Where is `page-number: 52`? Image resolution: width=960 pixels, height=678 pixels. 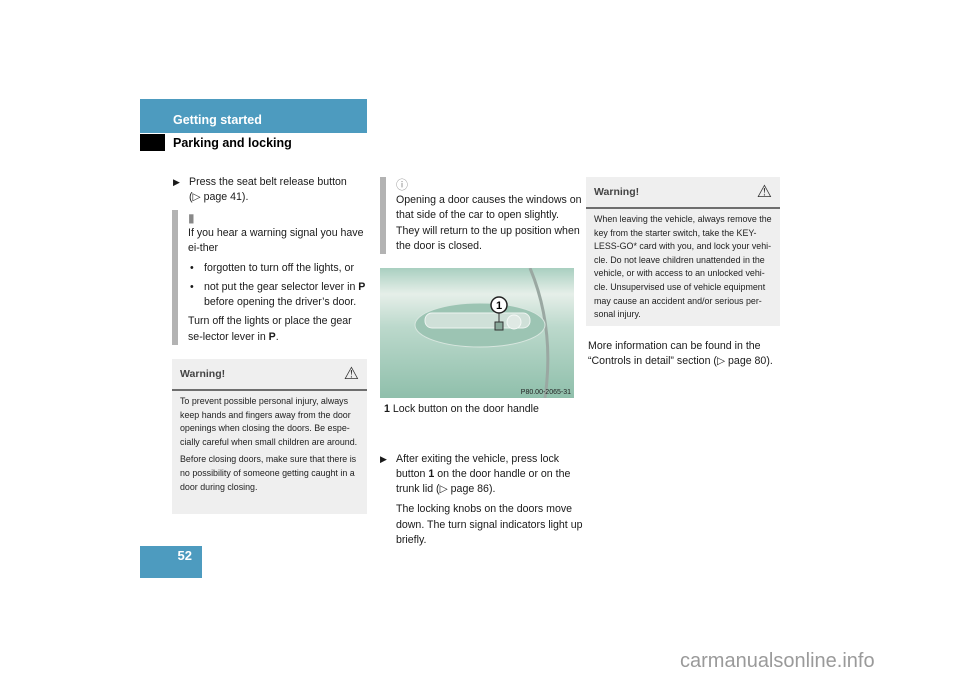
page-number: 52 is located at coordinates (184, 555).